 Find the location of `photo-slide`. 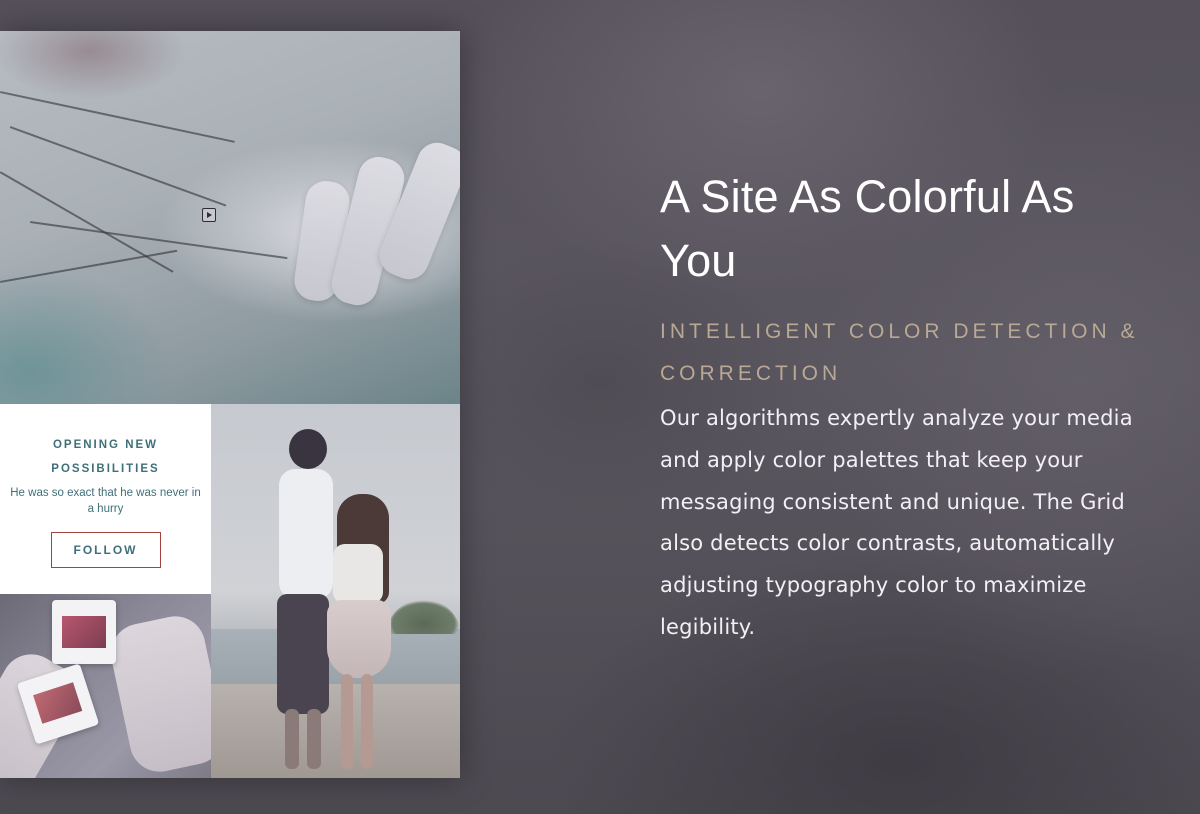

photo-slide is located at coordinates (84, 632).